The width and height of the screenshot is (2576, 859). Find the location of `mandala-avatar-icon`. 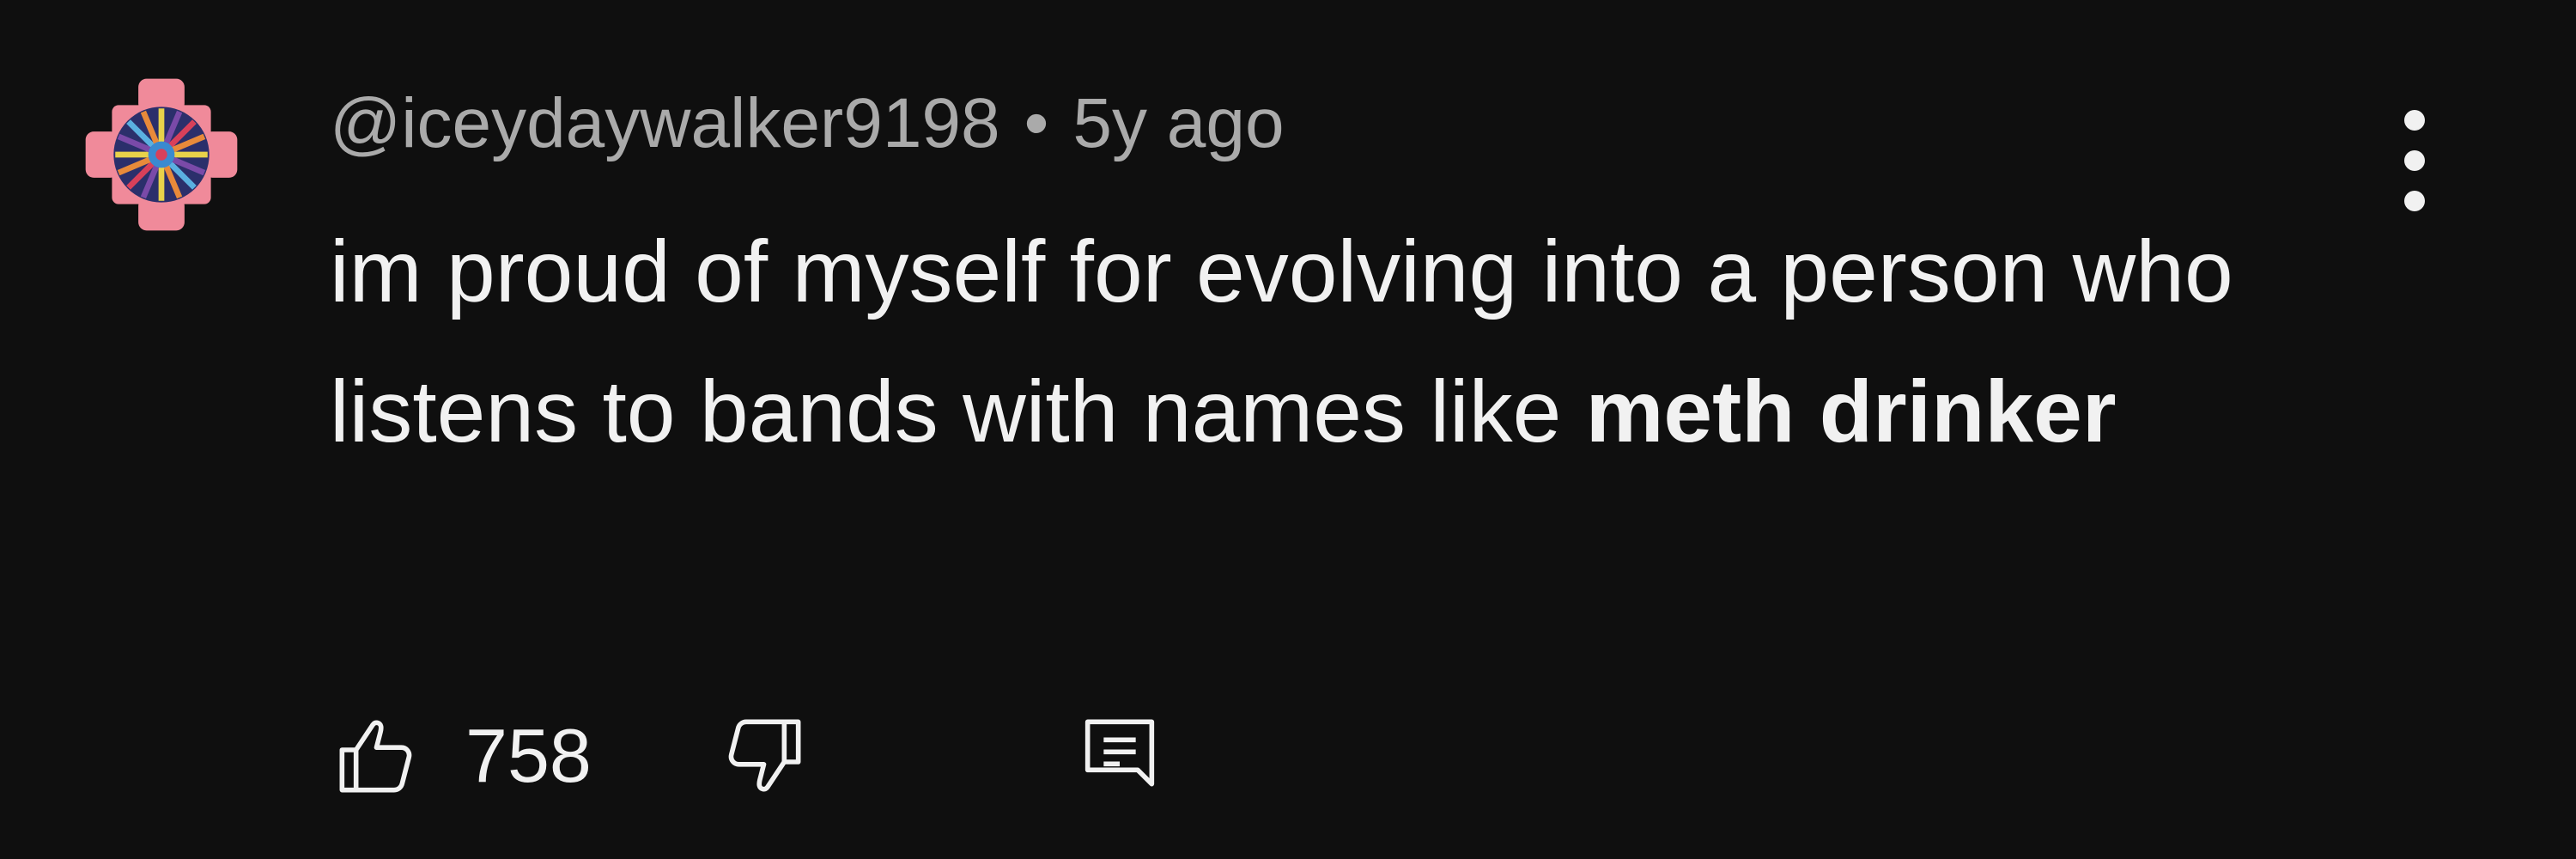

mandala-avatar-icon is located at coordinates (161, 154).